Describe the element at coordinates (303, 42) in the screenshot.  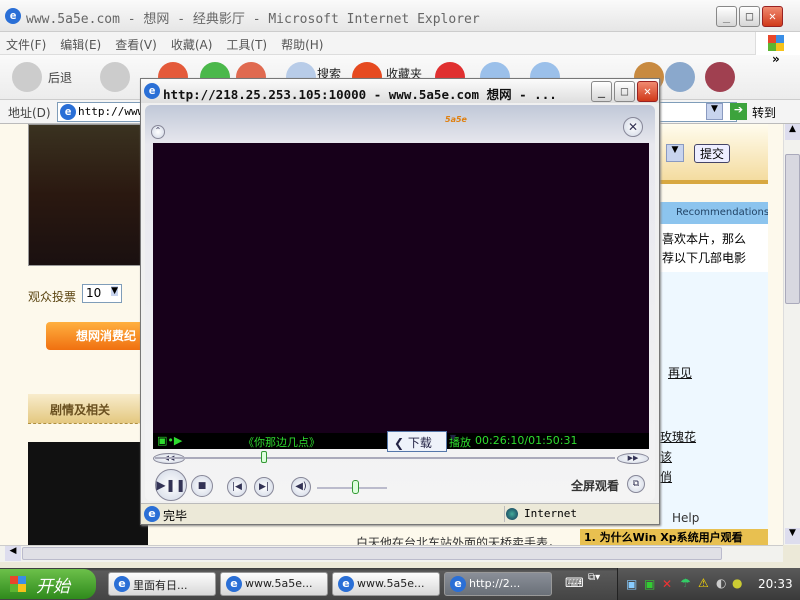
I see `menu-help: 帮助(H)` at that location.